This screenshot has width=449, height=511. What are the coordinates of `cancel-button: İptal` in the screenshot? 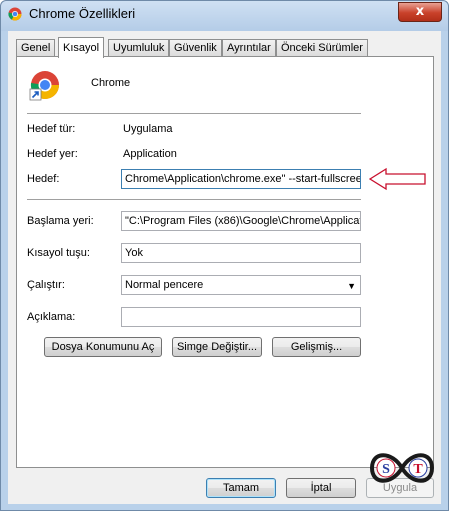 It's located at (321, 488).